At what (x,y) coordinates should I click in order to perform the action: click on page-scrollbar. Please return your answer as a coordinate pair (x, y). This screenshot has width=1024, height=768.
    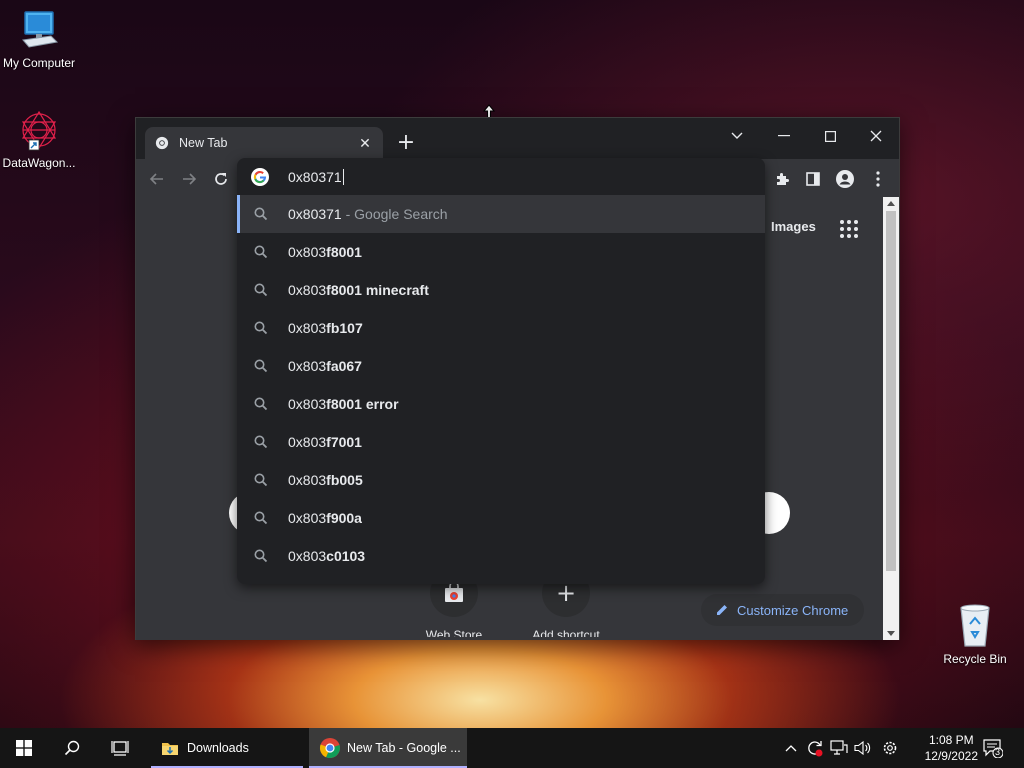
    Looking at the image, I should click on (891, 418).